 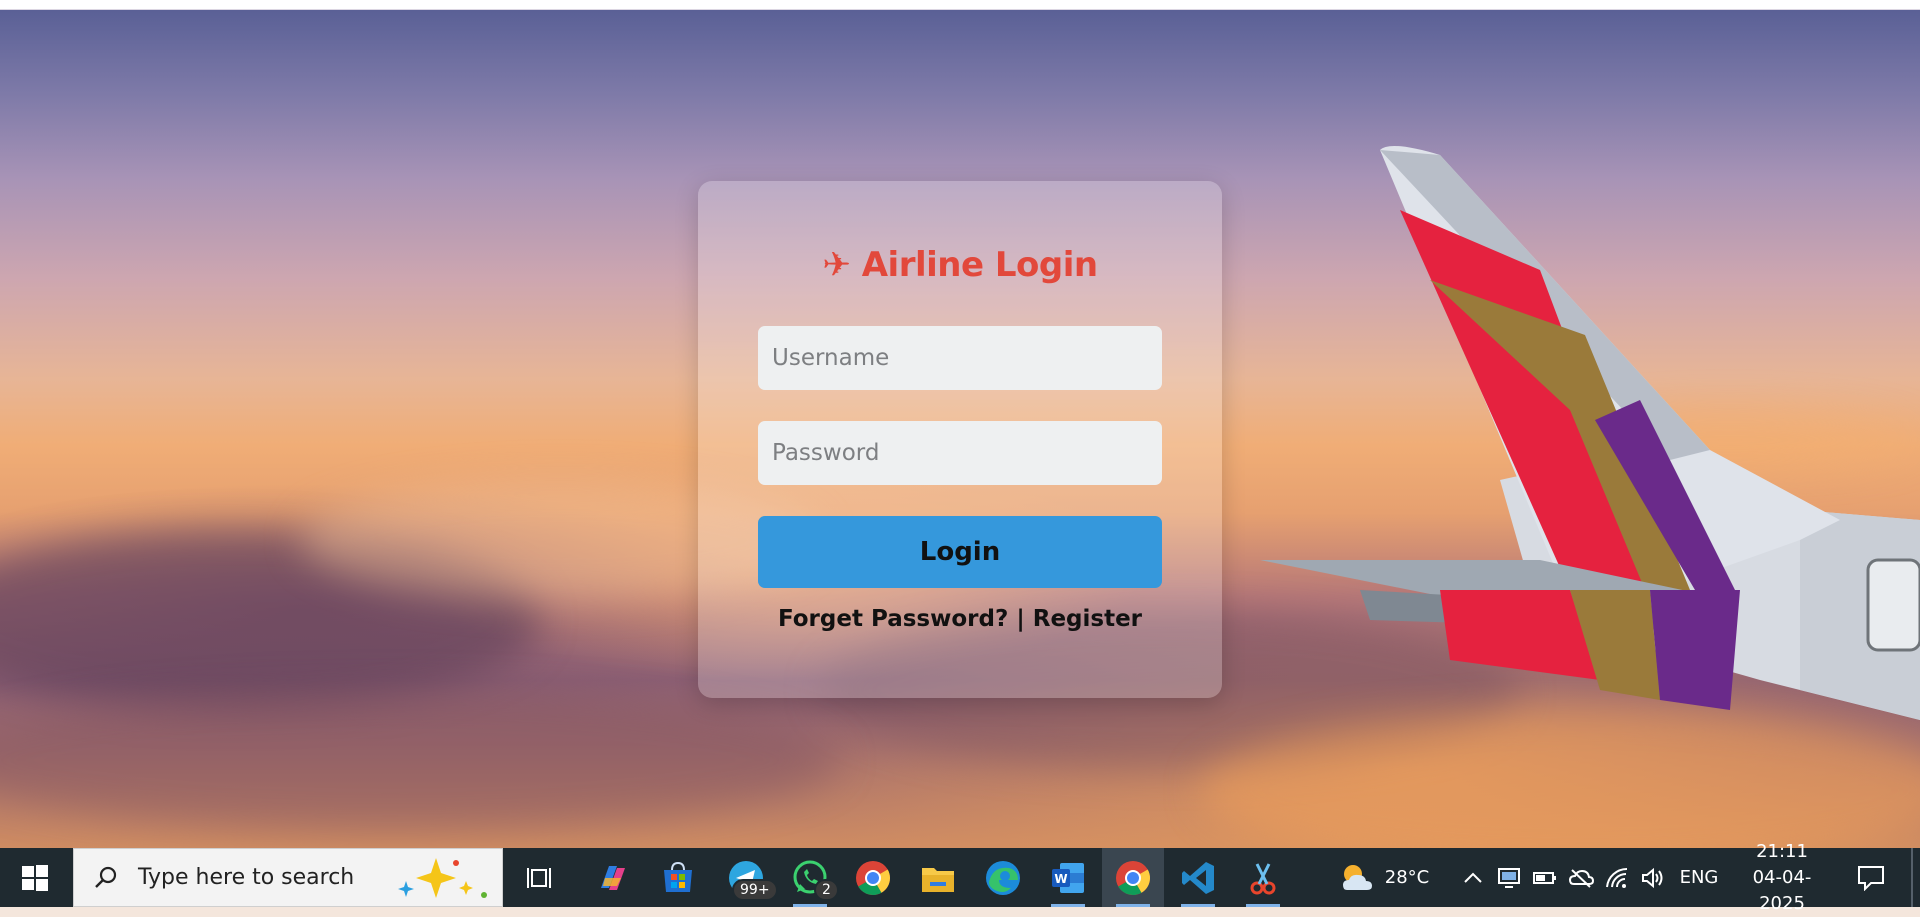 I want to click on show-desktop-divider, so click(x=1912, y=877).